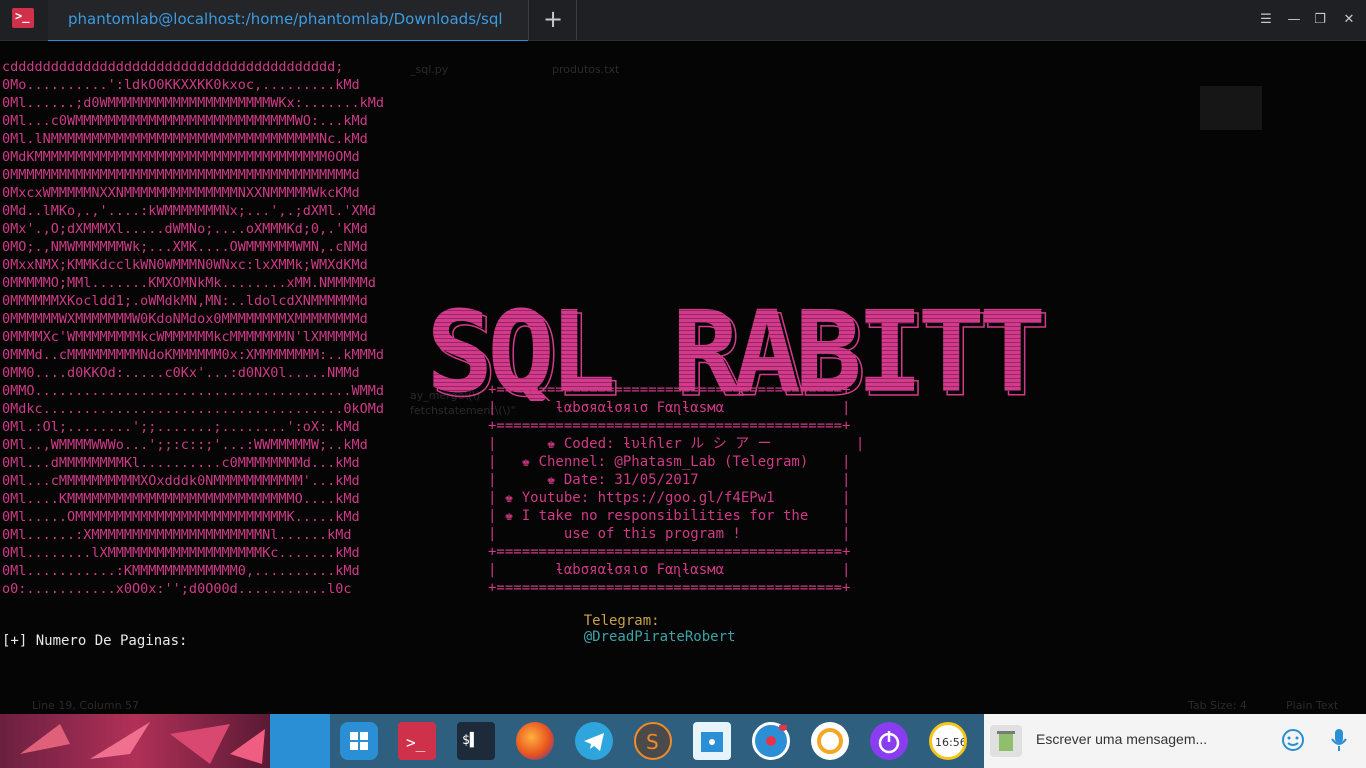 This screenshot has height=768, width=1366. What do you see at coordinates (586, 69) in the screenshot?
I see `editor-tab-produtos: produtos.txt` at bounding box center [586, 69].